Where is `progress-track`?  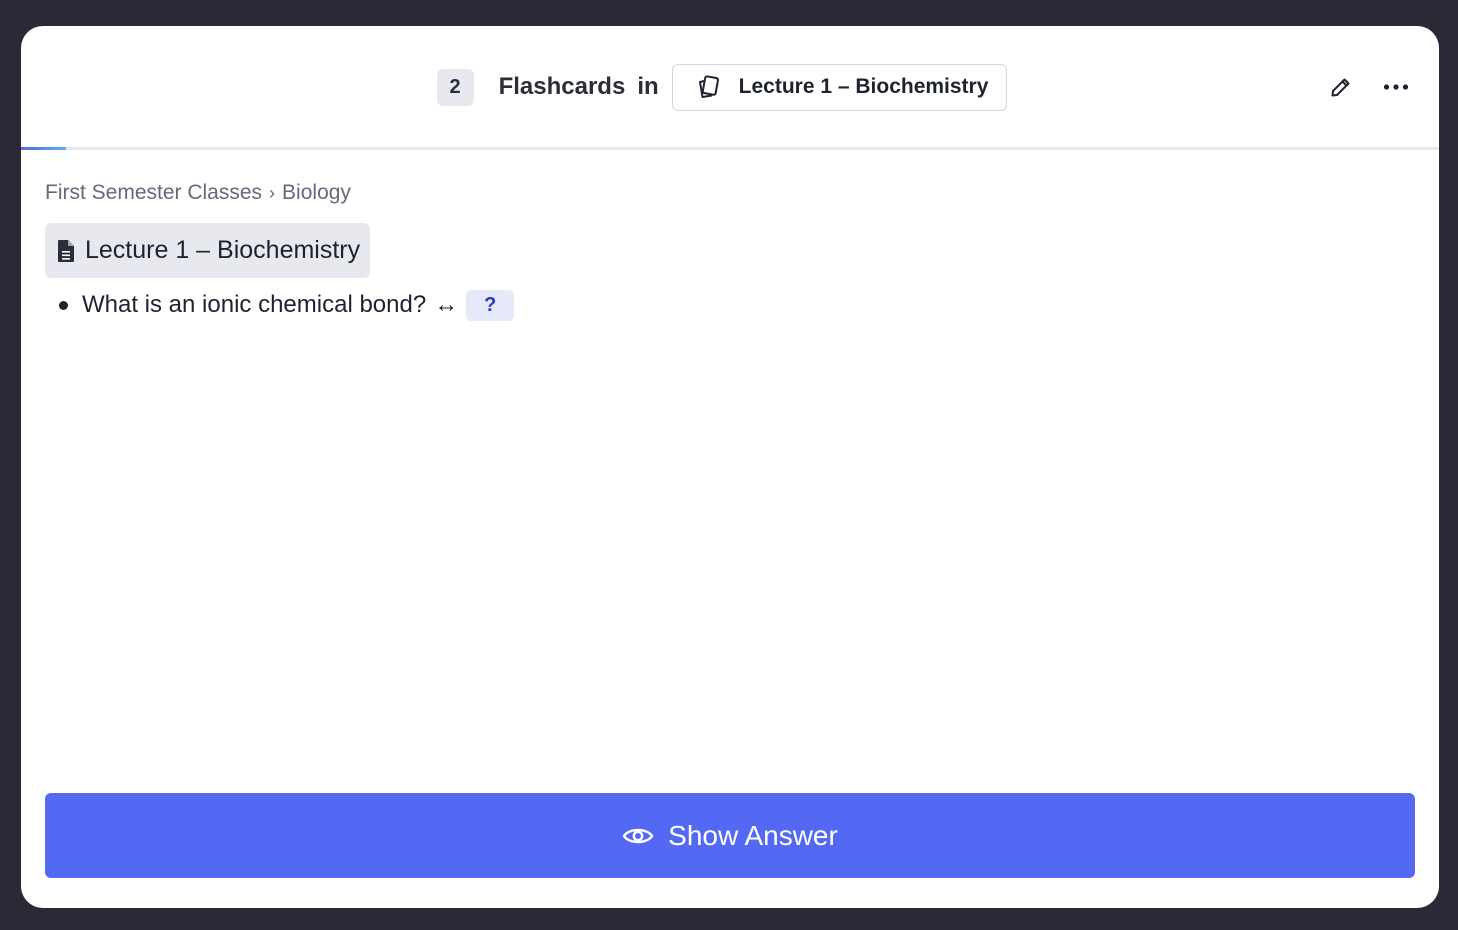 progress-track is located at coordinates (730, 148).